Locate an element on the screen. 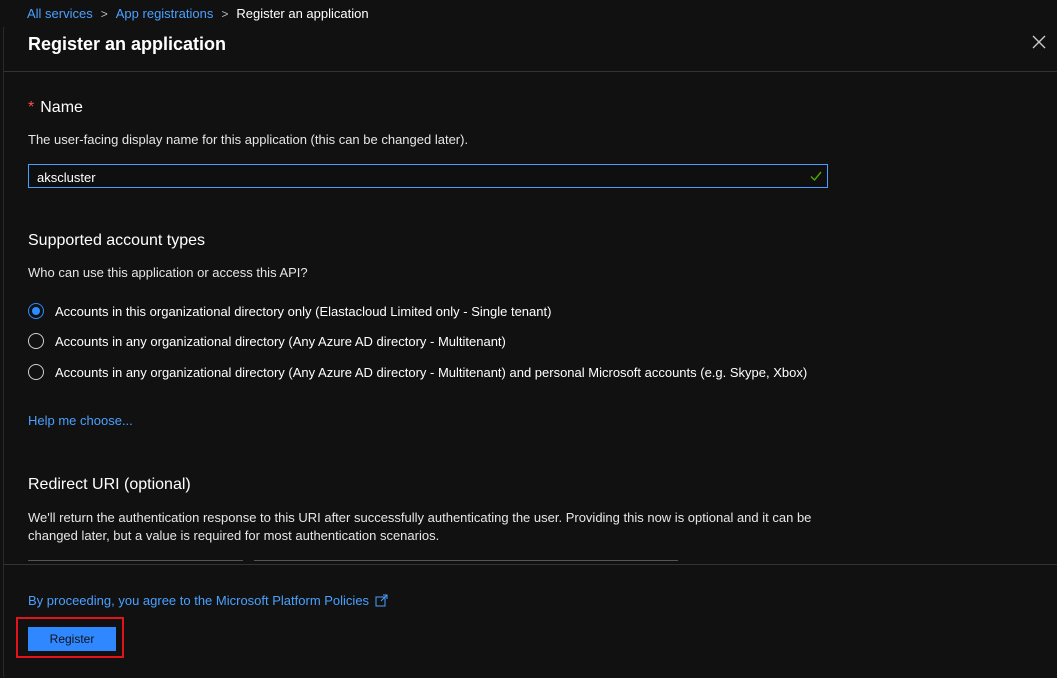 The image size is (1057, 678). name-input is located at coordinates (419, 177).